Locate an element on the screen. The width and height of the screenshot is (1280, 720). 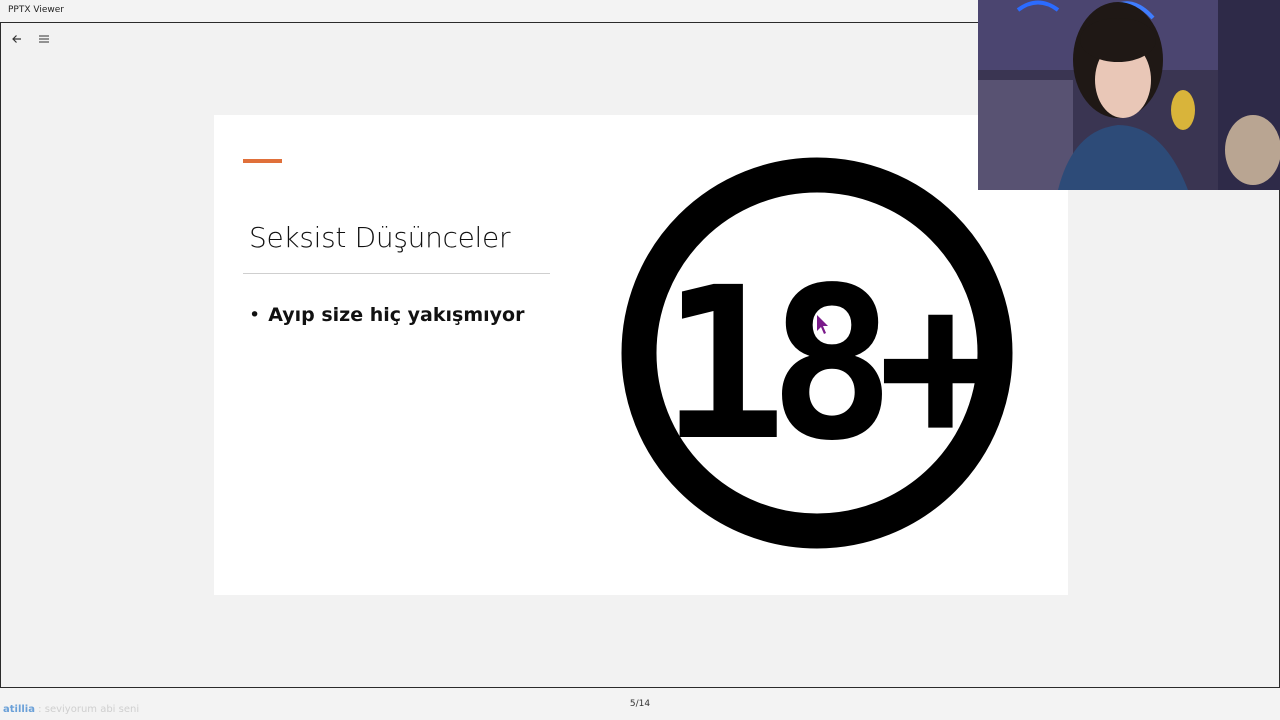
bottom-bar: 5/14 atillia : seviyorum abi seni is located at coordinates (640, 704).